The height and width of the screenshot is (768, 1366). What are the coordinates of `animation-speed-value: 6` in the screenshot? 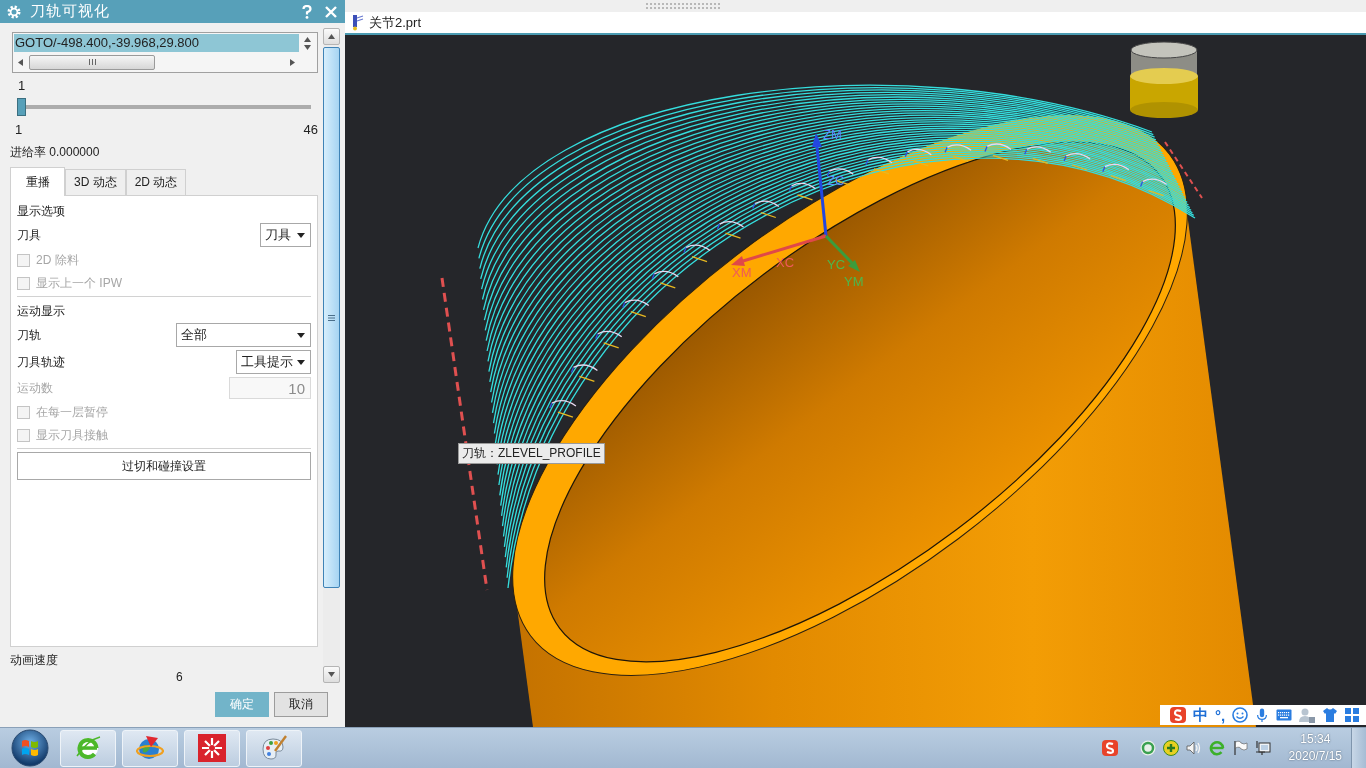 It's located at (179, 677).